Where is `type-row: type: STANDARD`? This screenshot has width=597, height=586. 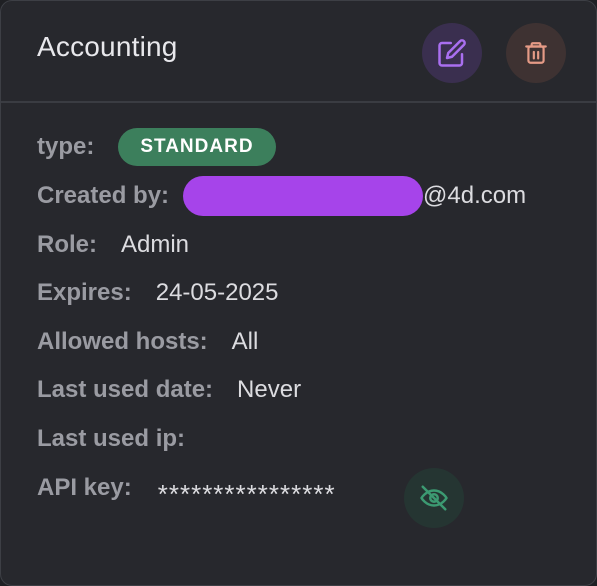 type-row: type: STANDARD is located at coordinates (156, 147).